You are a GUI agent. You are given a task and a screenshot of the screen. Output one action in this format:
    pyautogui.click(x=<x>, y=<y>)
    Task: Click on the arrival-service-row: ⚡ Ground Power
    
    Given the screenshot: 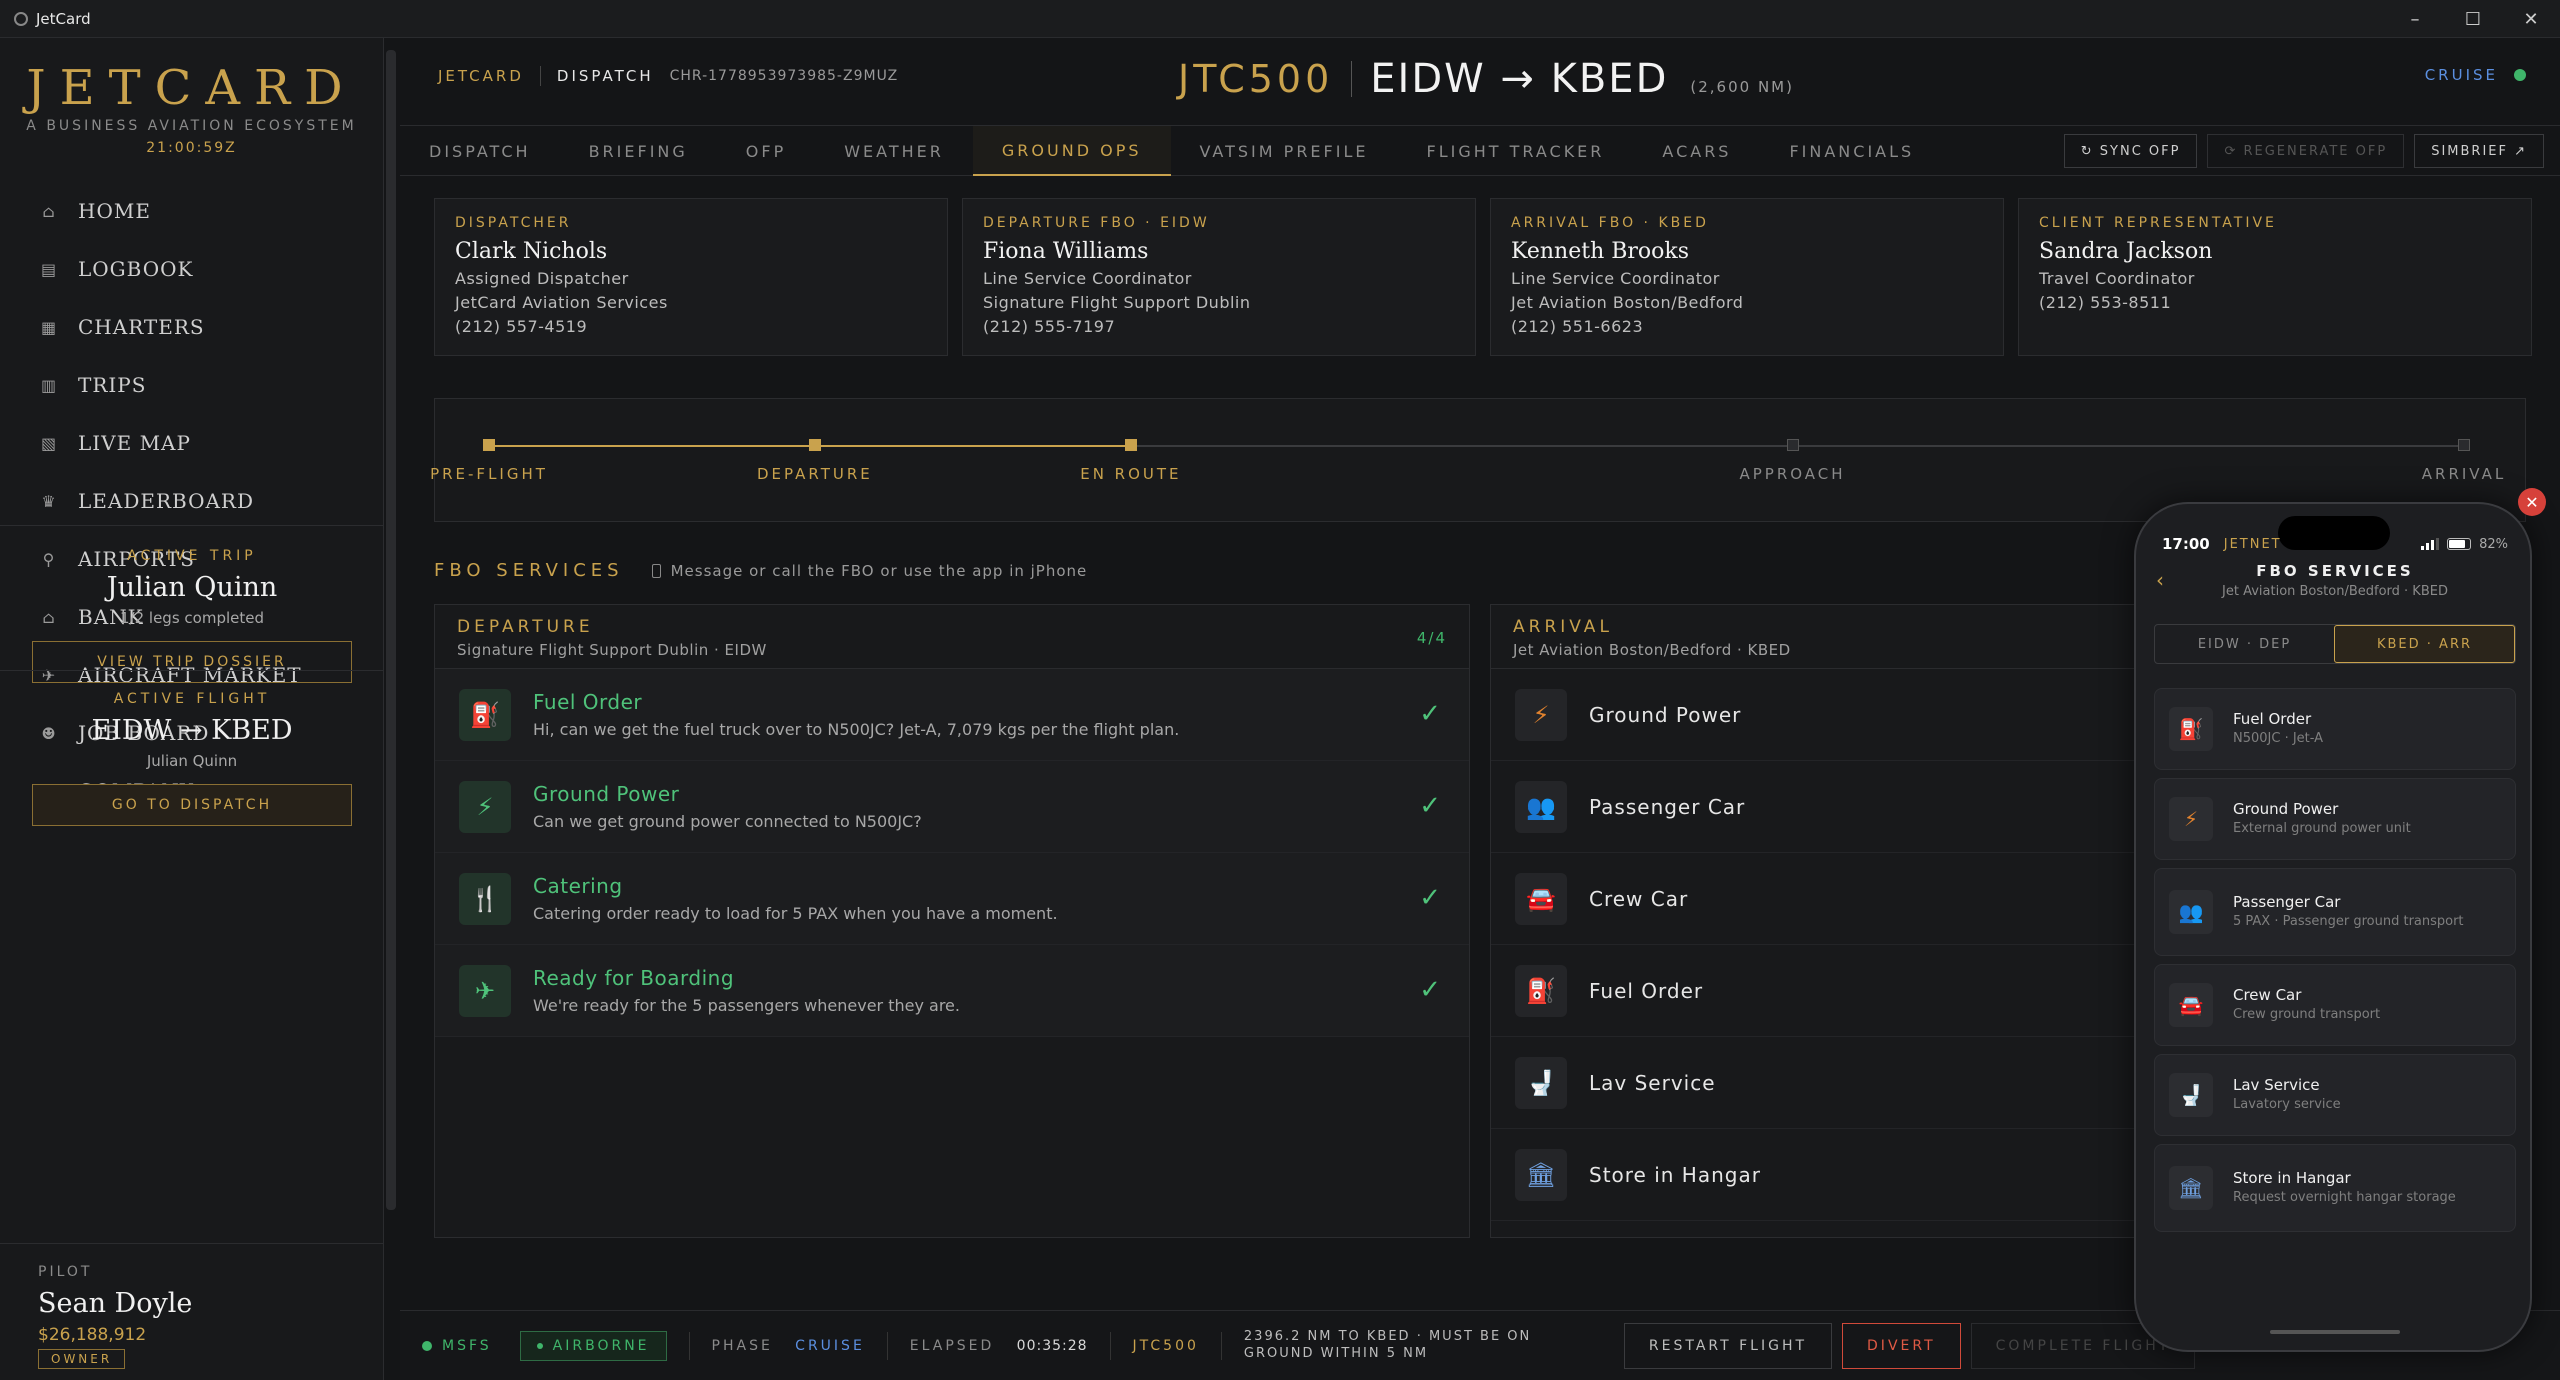 What is the action you would take?
    pyautogui.click(x=1820, y=715)
    